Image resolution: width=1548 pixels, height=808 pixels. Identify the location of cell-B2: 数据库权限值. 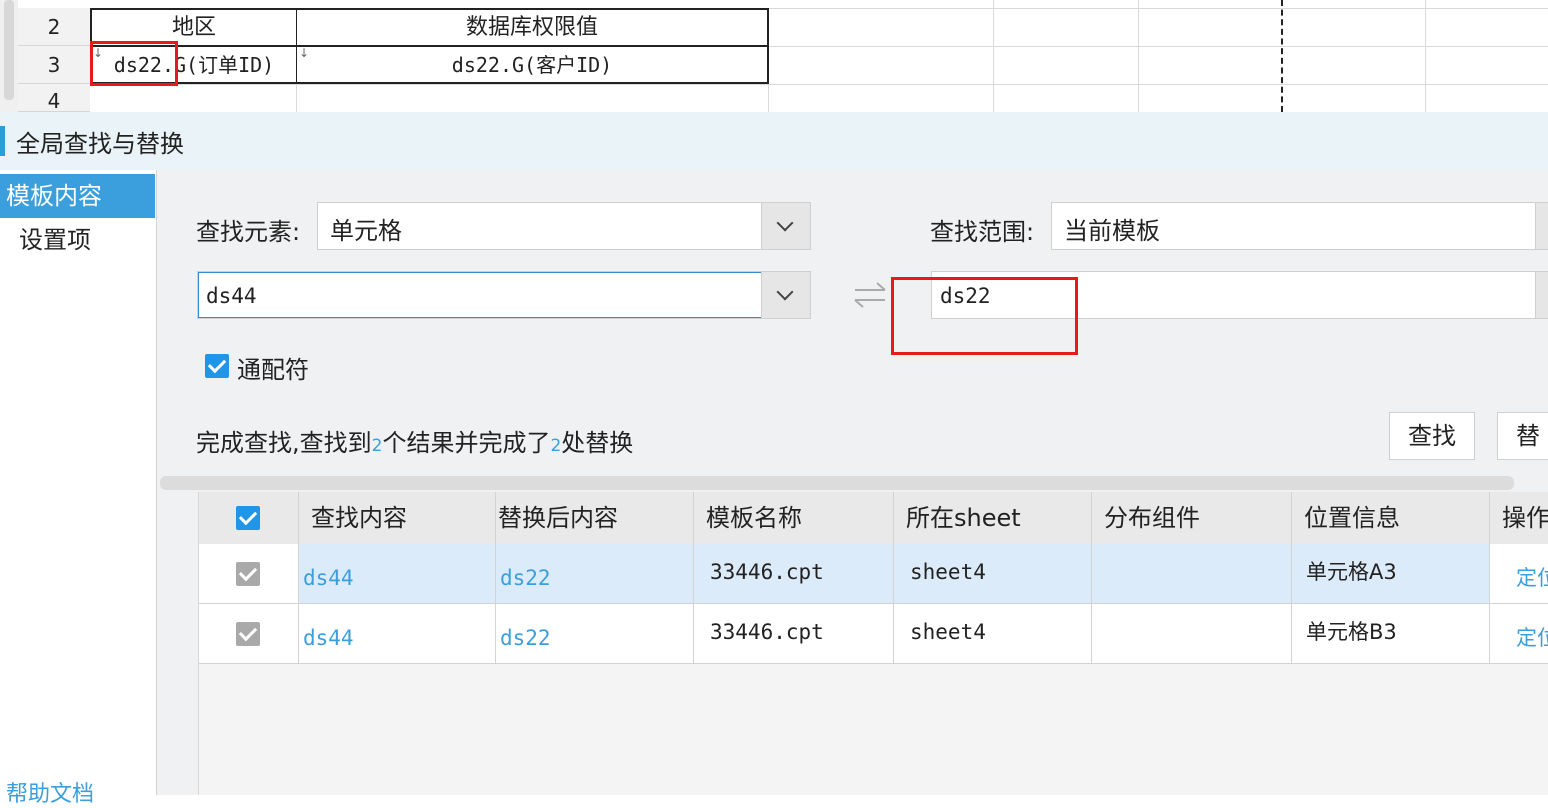
(532, 27).